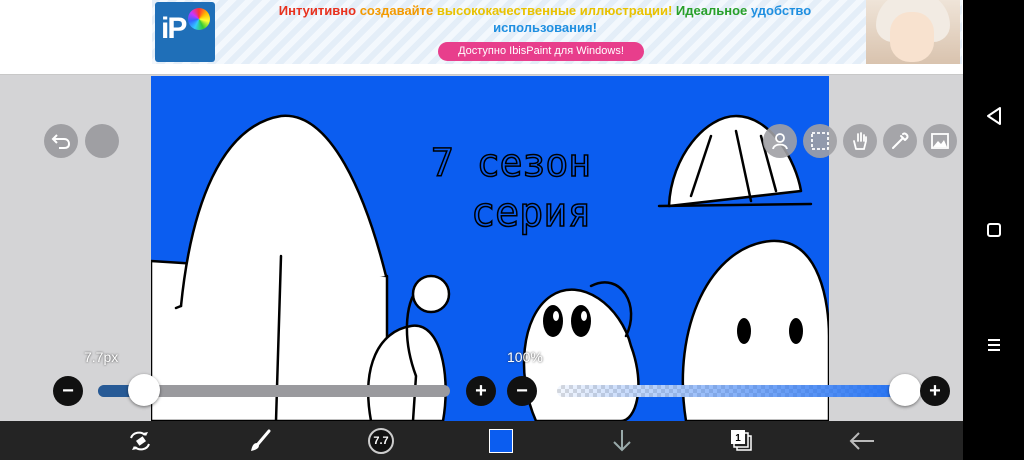 This screenshot has height=460, width=1024. What do you see at coordinates (525, 357) in the screenshot?
I see `opacity-label: 100%` at bounding box center [525, 357].